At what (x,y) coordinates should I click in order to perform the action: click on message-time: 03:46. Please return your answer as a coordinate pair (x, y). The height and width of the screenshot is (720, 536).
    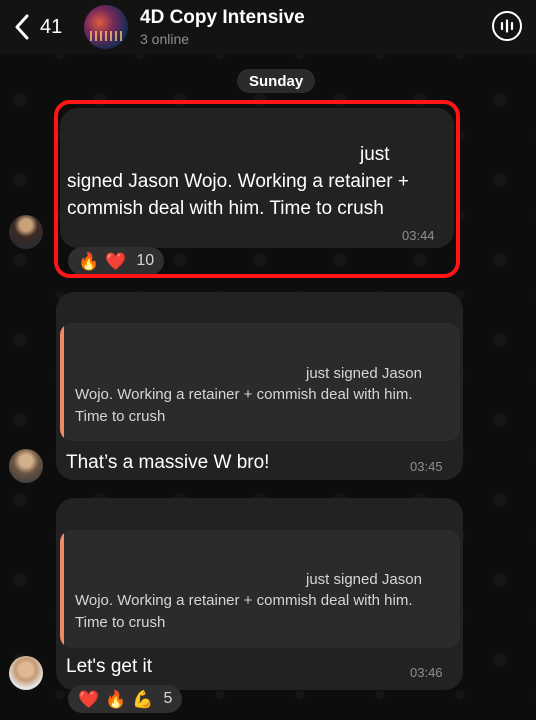
    Looking at the image, I should click on (426, 672).